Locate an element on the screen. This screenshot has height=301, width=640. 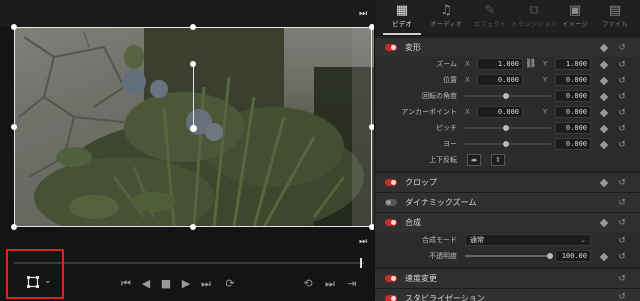
yaw-field: 0.000 is located at coordinates (573, 144).